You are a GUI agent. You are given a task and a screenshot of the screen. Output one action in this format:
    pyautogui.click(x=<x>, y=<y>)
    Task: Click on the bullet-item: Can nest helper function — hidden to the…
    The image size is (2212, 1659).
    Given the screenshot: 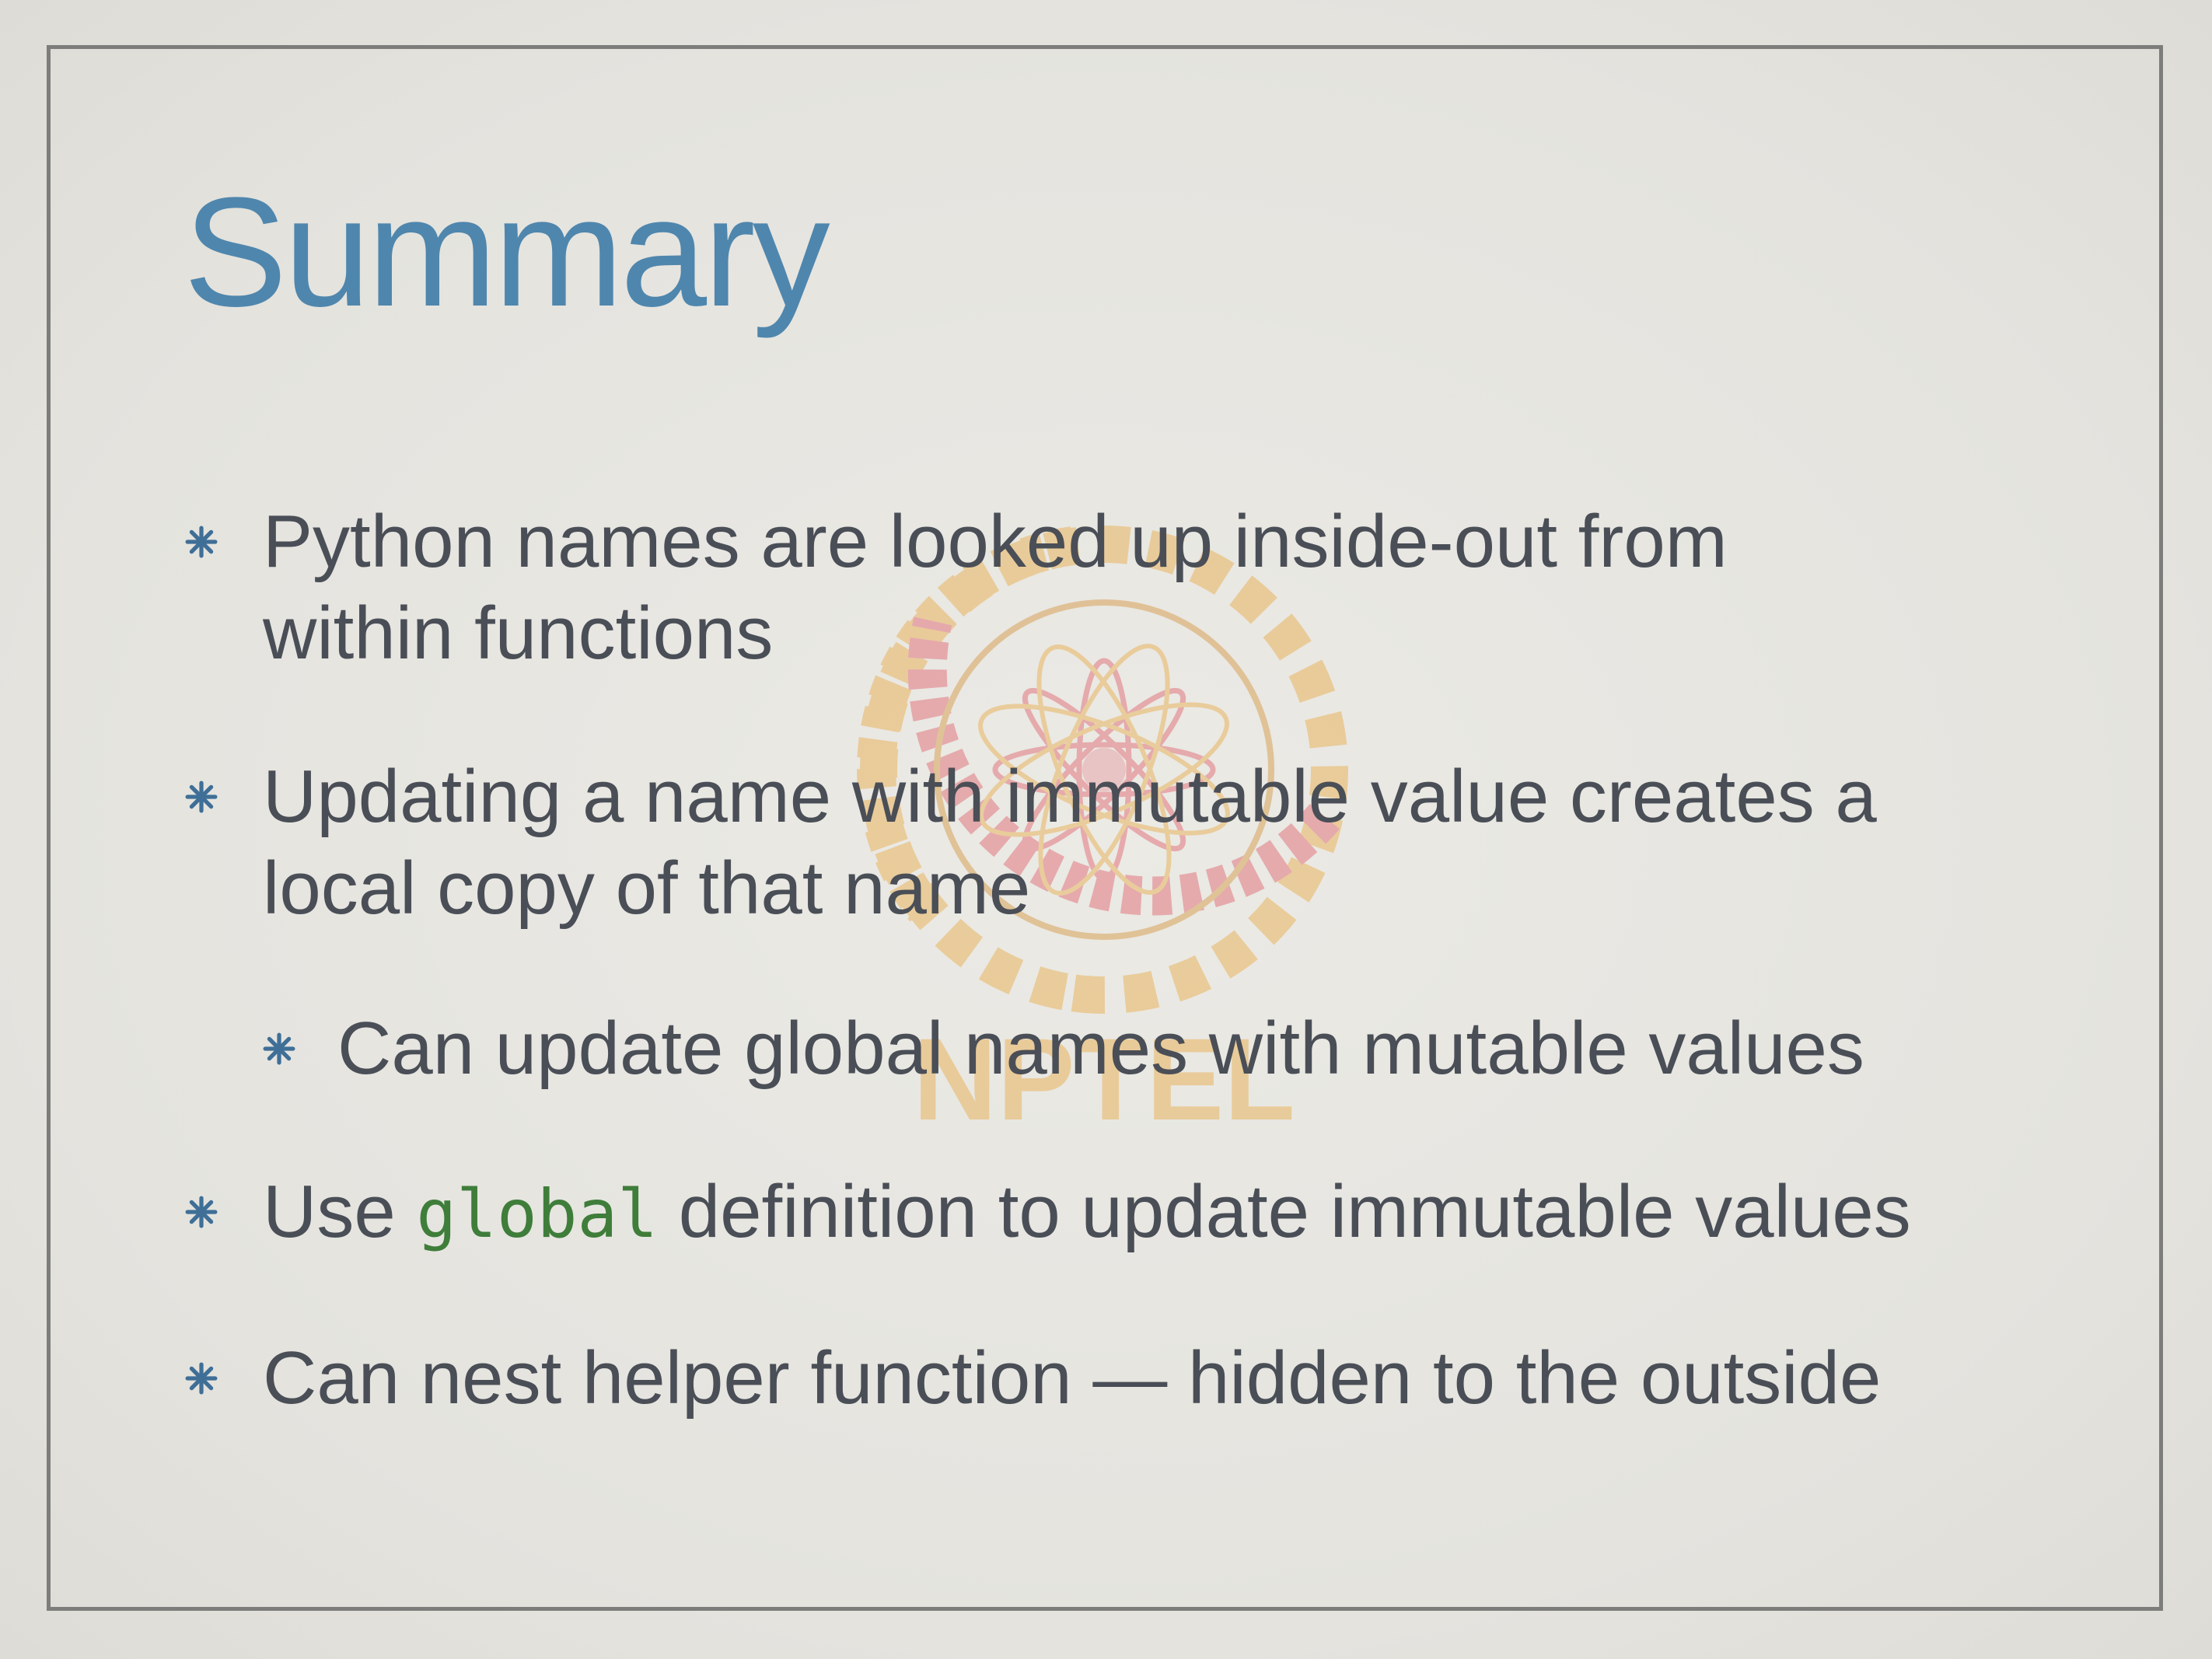 What is the action you would take?
    pyautogui.click(x=1033, y=1378)
    